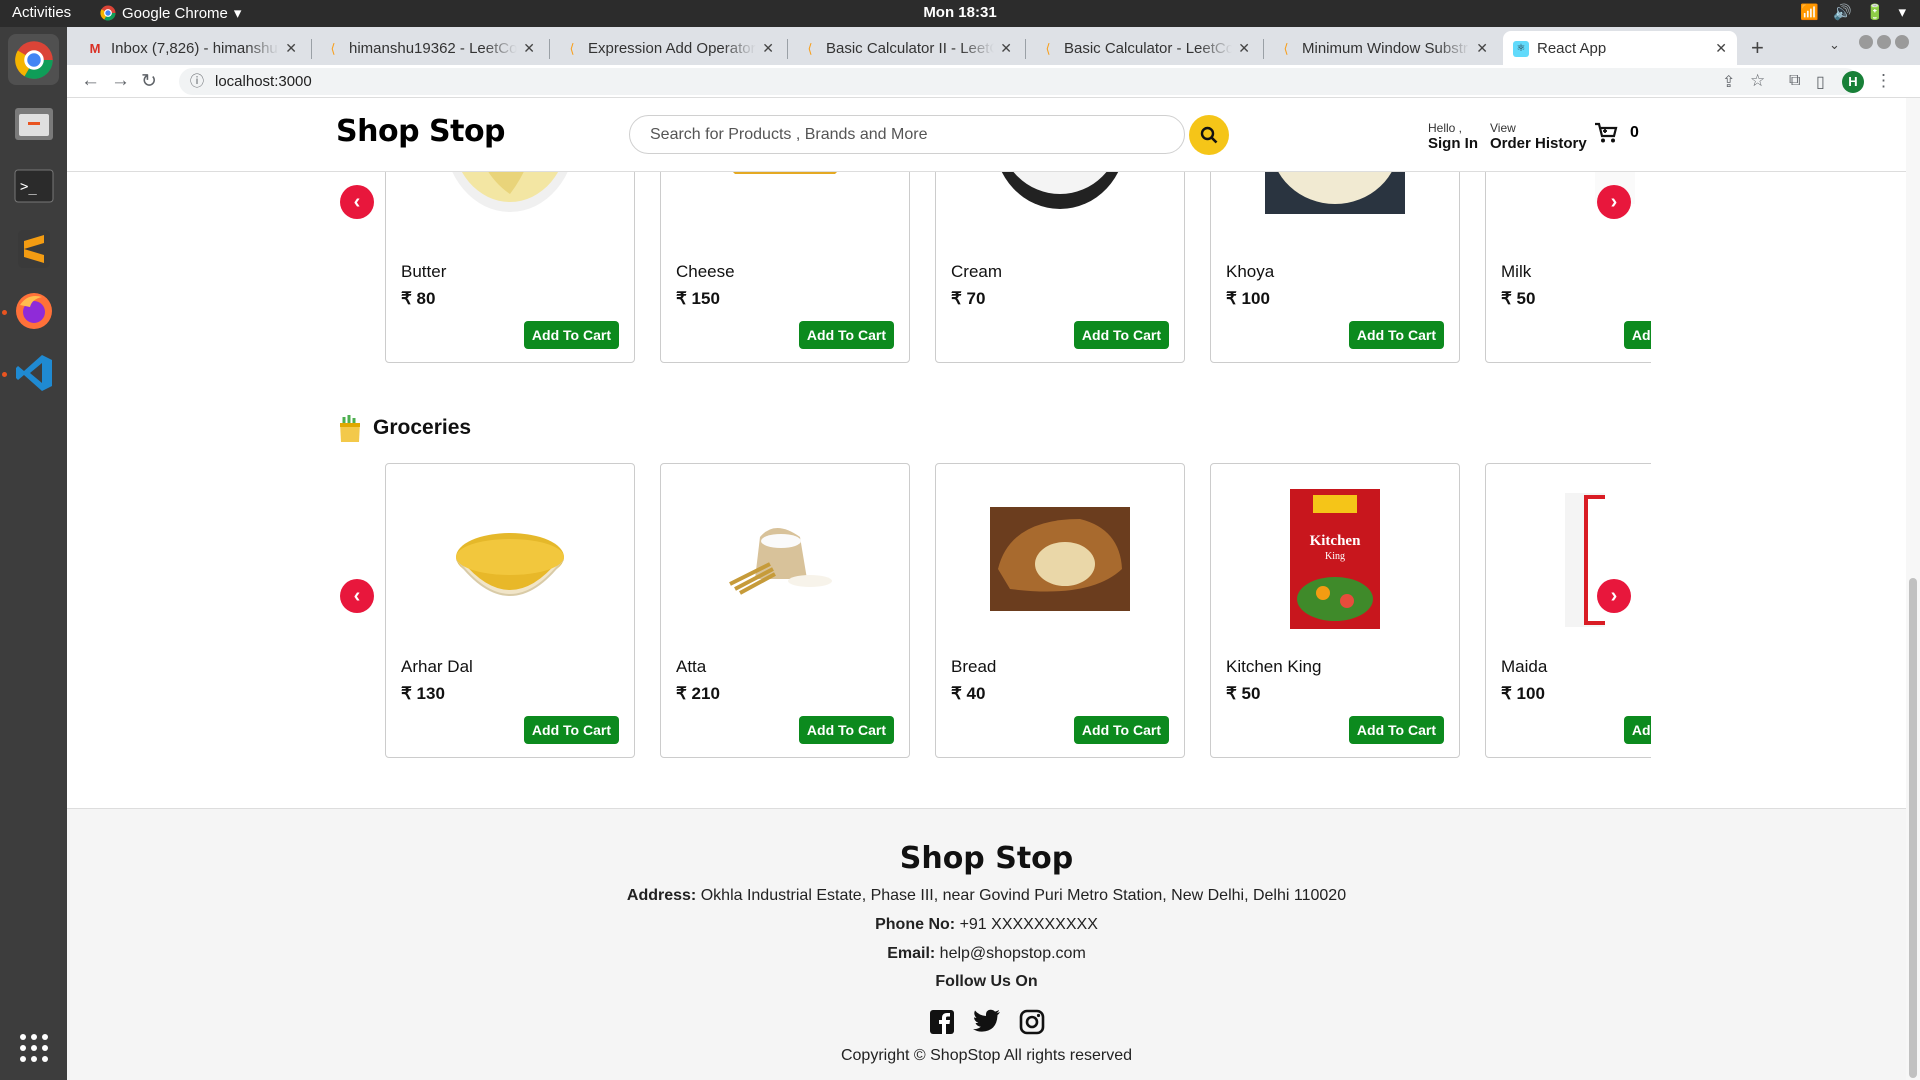 Image resolution: width=1920 pixels, height=1080 pixels. I want to click on site-logo: Shop Stop, so click(421, 131).